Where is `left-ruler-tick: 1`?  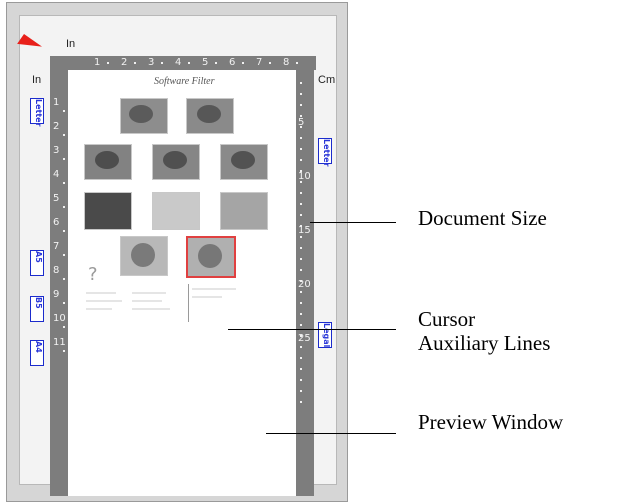 left-ruler-tick: 1 is located at coordinates (56, 102).